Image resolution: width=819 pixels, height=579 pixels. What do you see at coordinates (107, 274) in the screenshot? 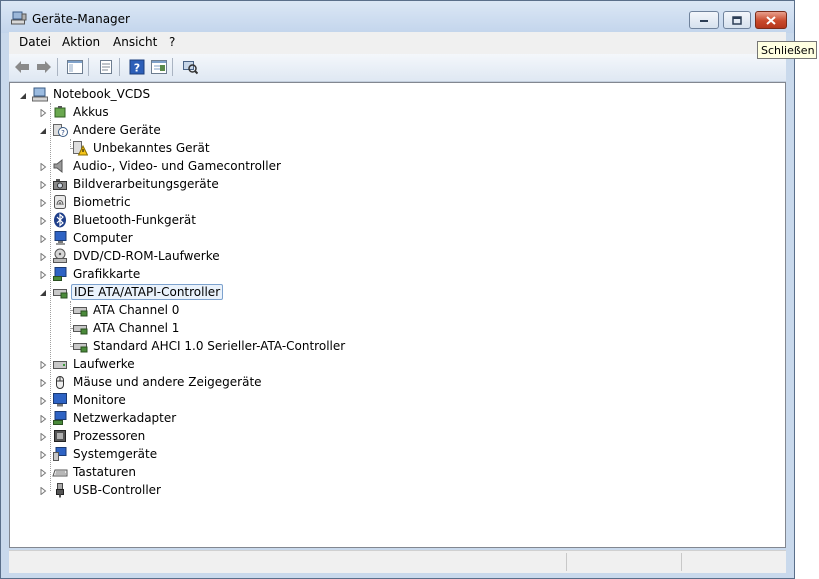
I see `tree-item-label: Grafikkarte` at bounding box center [107, 274].